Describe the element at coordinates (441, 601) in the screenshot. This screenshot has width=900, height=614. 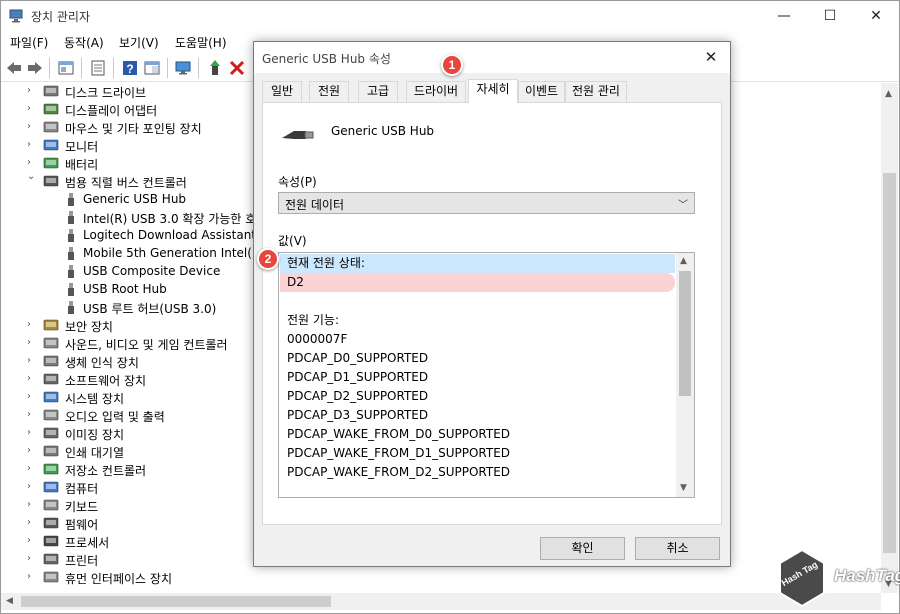
I see `main-horizontal-scrollbar: ◀` at that location.